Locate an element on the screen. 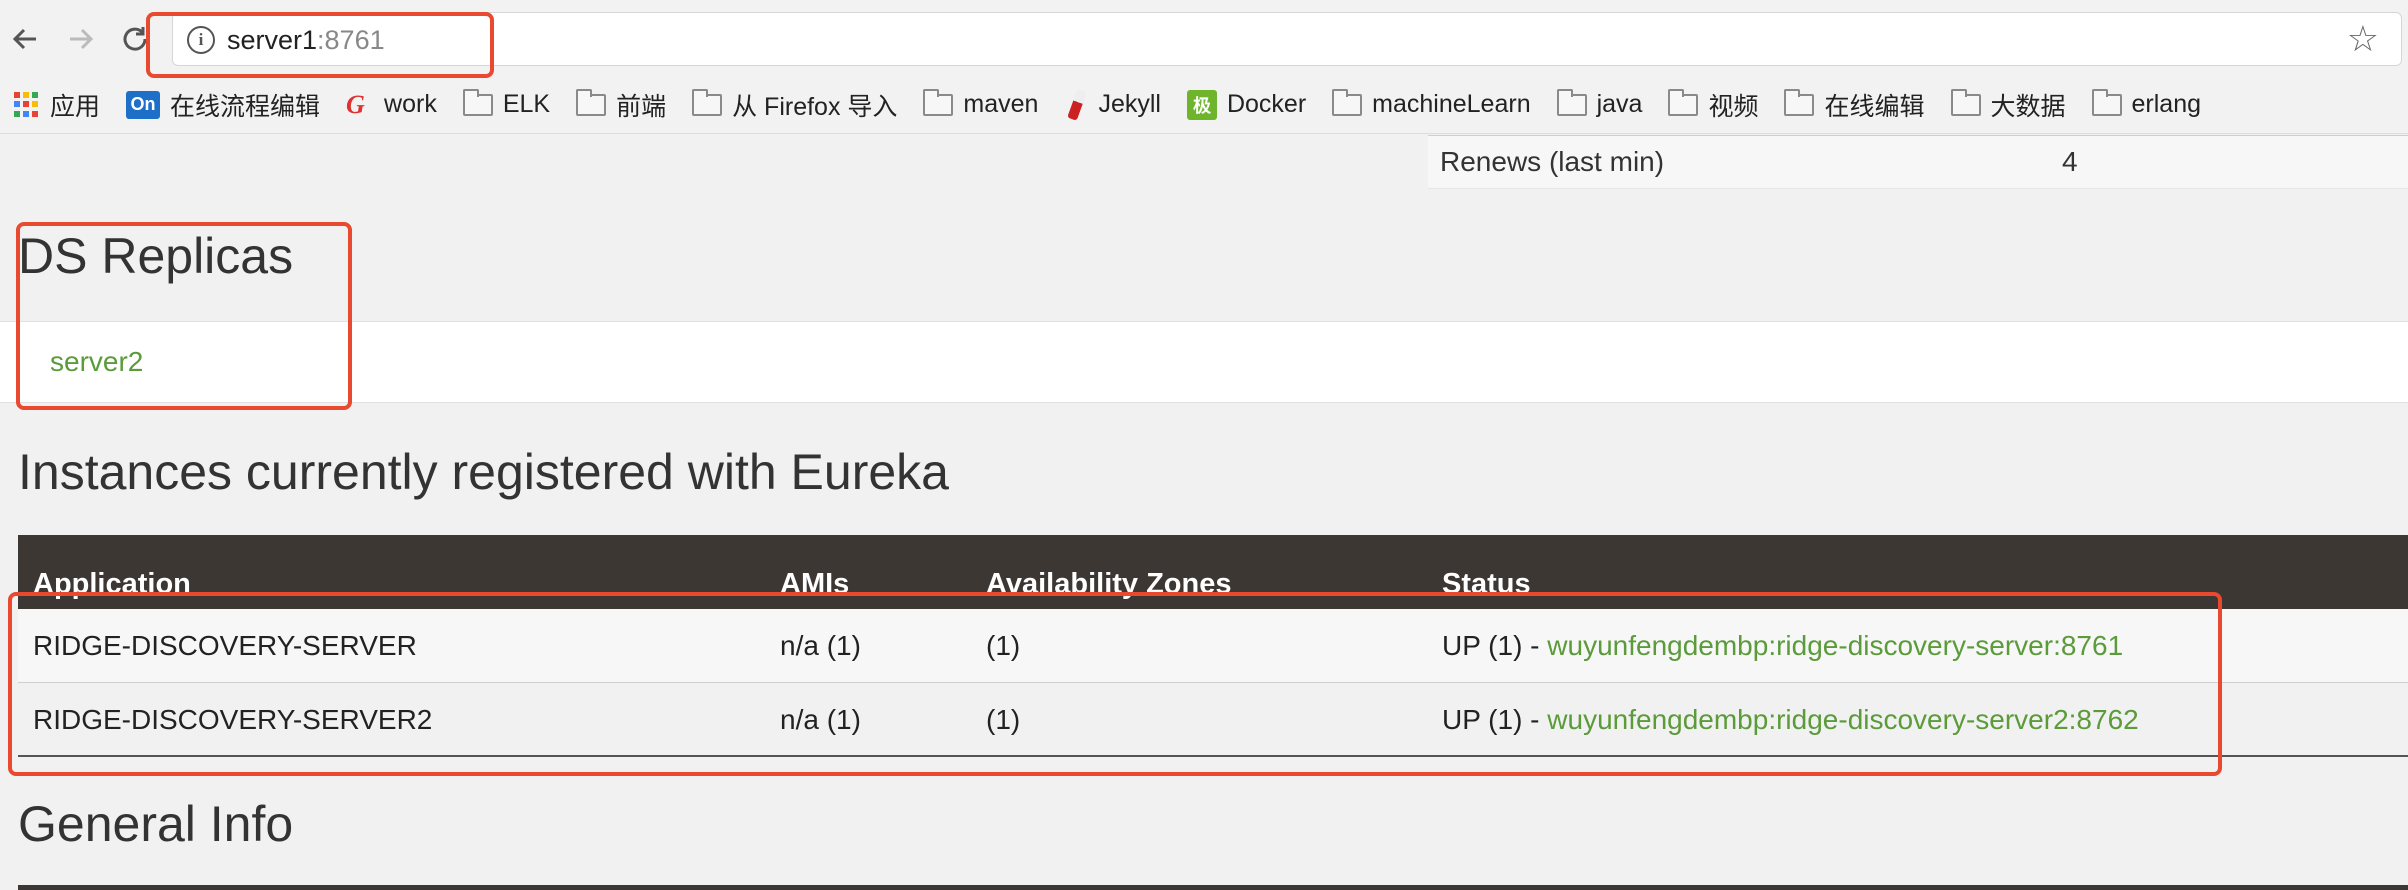 Image resolution: width=2408 pixels, height=890 pixels. bookmark-item: G work is located at coordinates (391, 105).